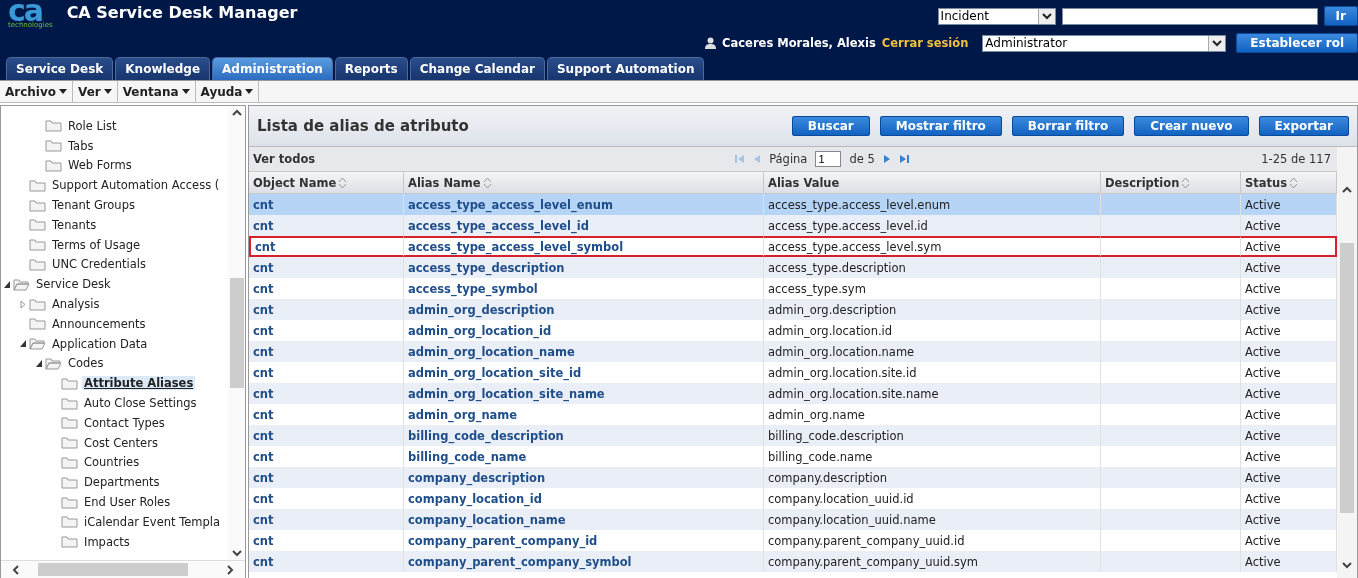 The height and width of the screenshot is (578, 1358). I want to click on table-cell: billing_code.description, so click(932, 435).